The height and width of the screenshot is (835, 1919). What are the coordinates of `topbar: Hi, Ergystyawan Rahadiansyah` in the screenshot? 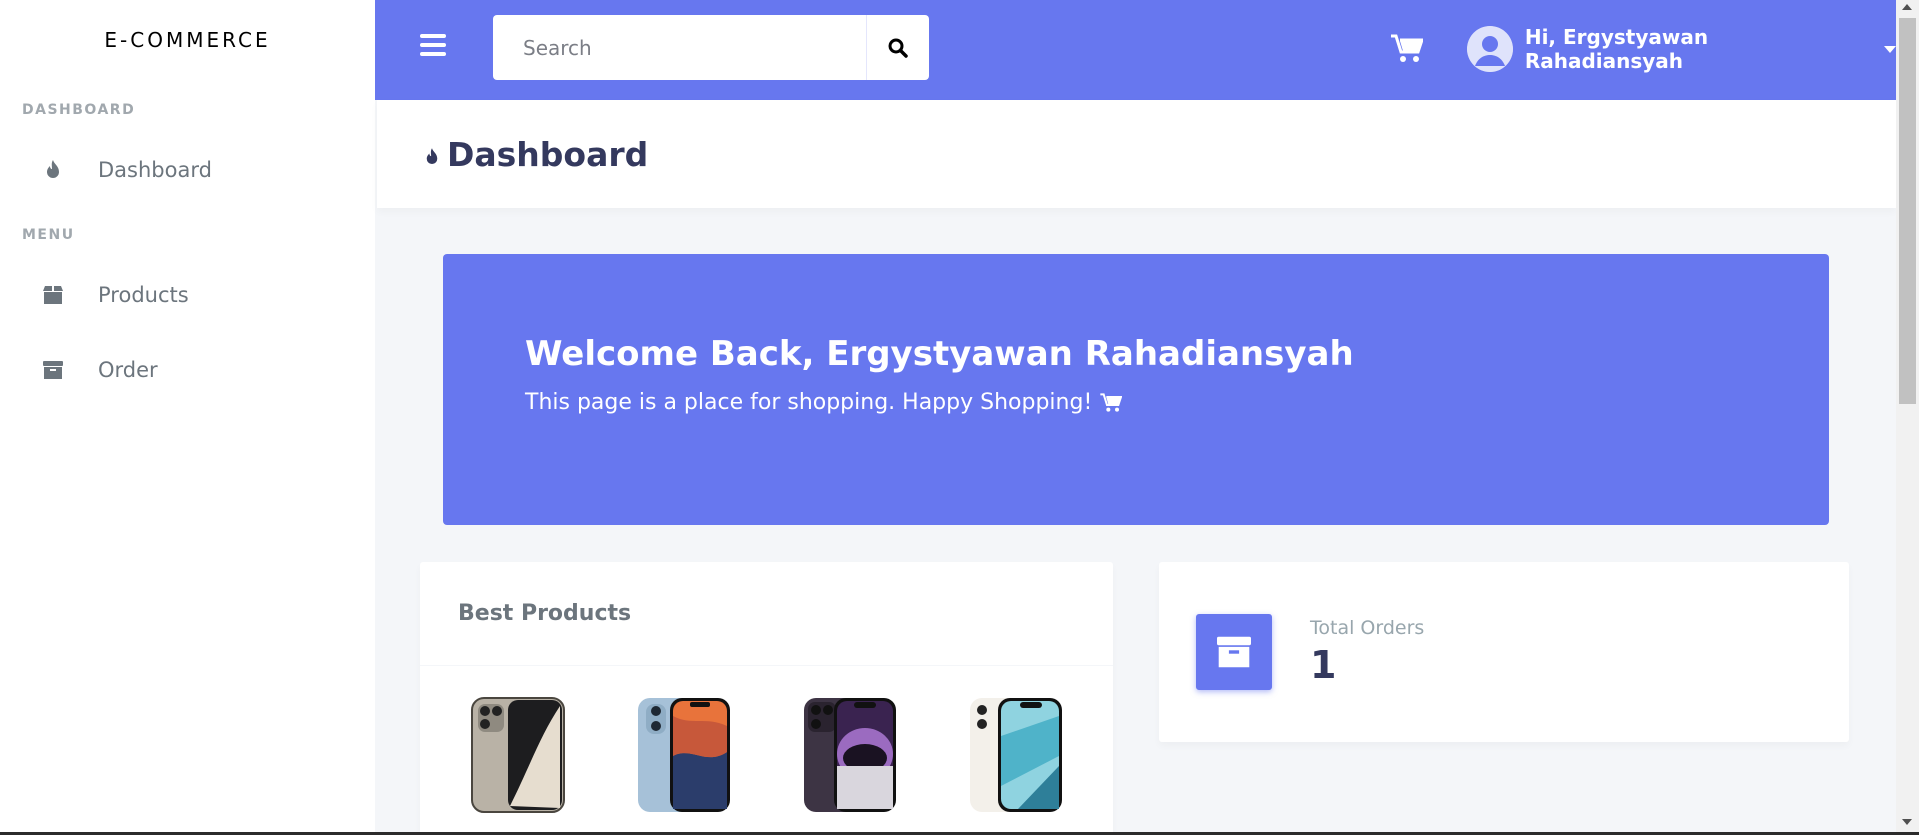 It's located at (1135, 50).